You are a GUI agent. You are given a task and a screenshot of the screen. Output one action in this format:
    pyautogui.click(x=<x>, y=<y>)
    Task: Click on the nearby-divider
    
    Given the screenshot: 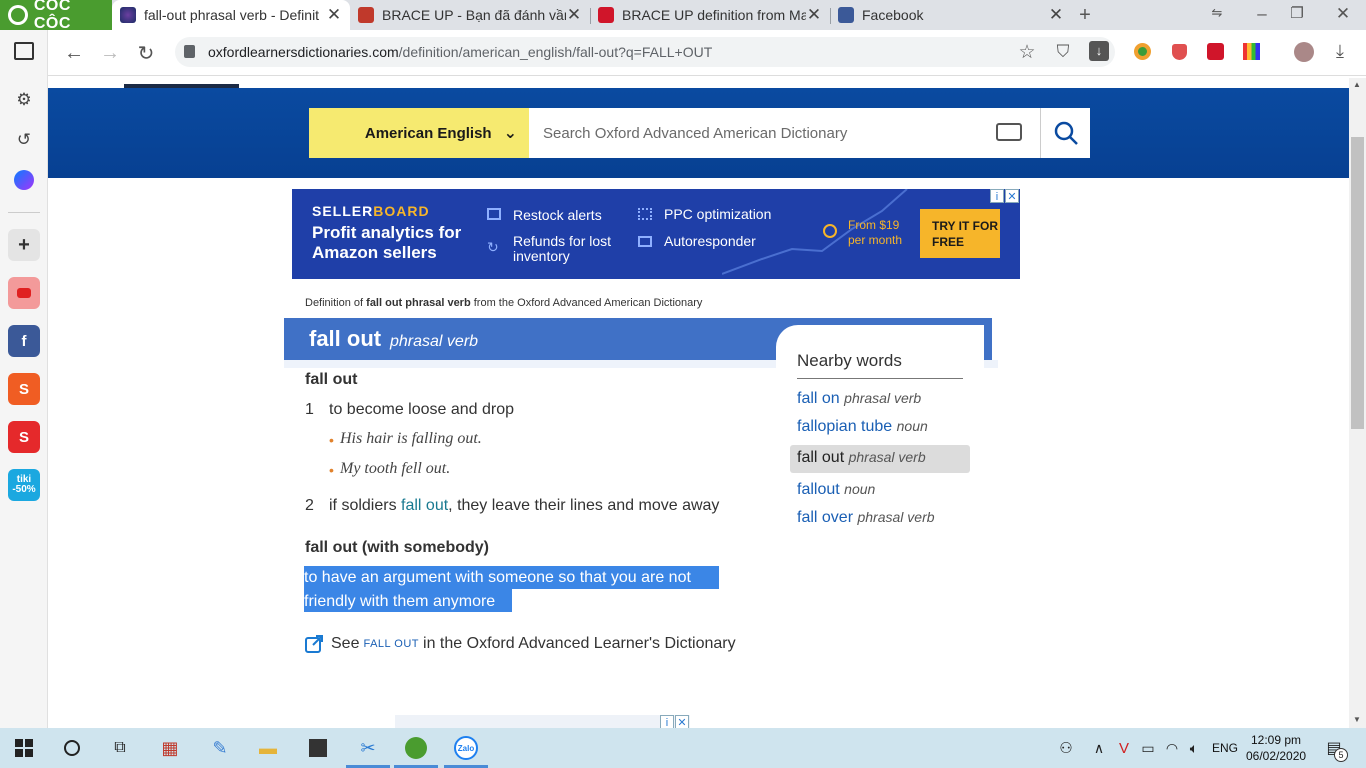 What is the action you would take?
    pyautogui.click(x=880, y=378)
    